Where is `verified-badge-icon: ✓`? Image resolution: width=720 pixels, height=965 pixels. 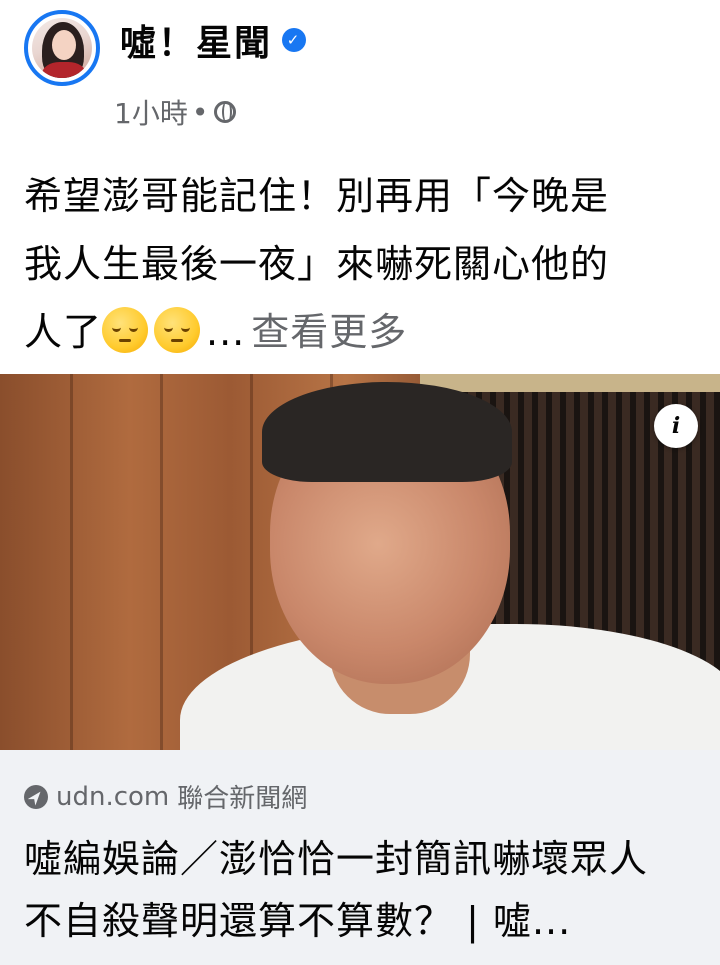 verified-badge-icon: ✓ is located at coordinates (294, 40).